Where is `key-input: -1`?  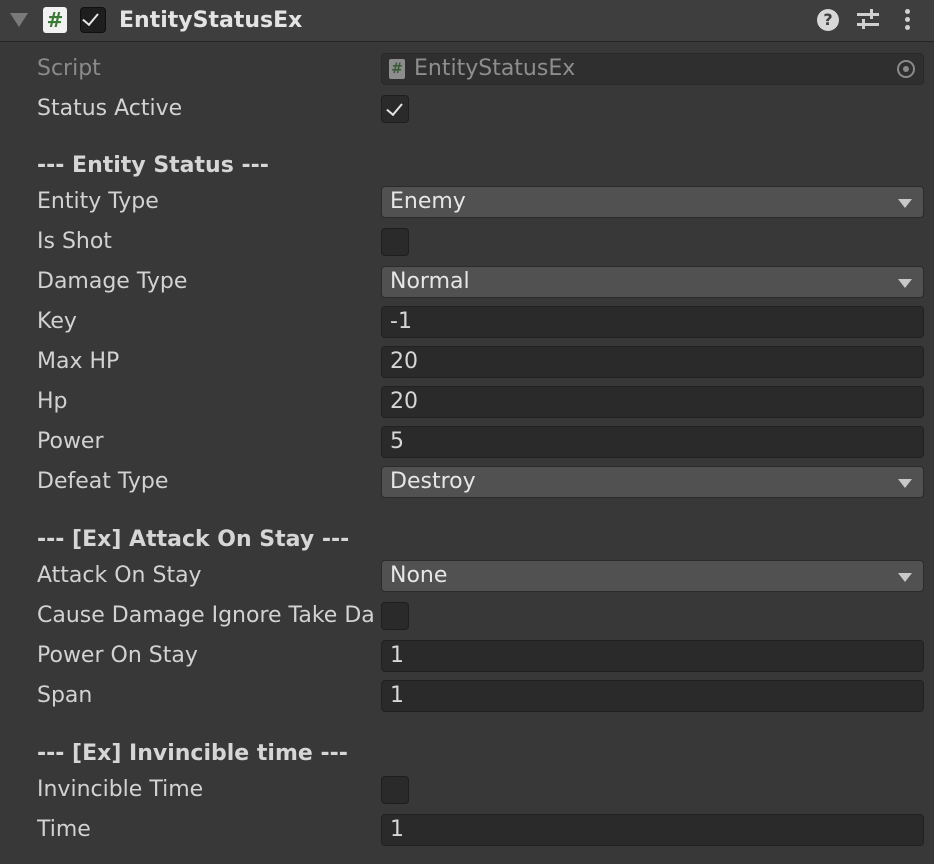 key-input: -1 is located at coordinates (652, 322).